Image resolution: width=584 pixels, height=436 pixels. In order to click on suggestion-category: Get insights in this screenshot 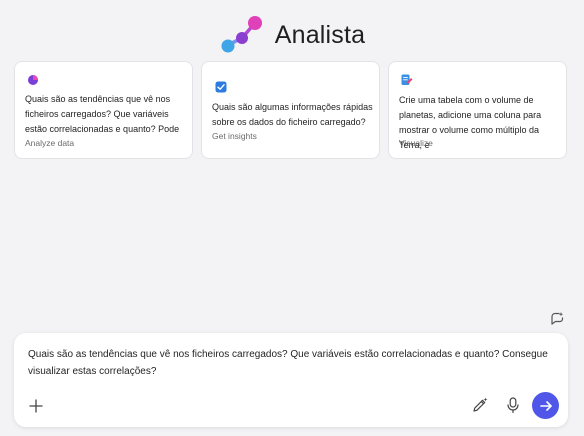, I will do `click(234, 136)`.